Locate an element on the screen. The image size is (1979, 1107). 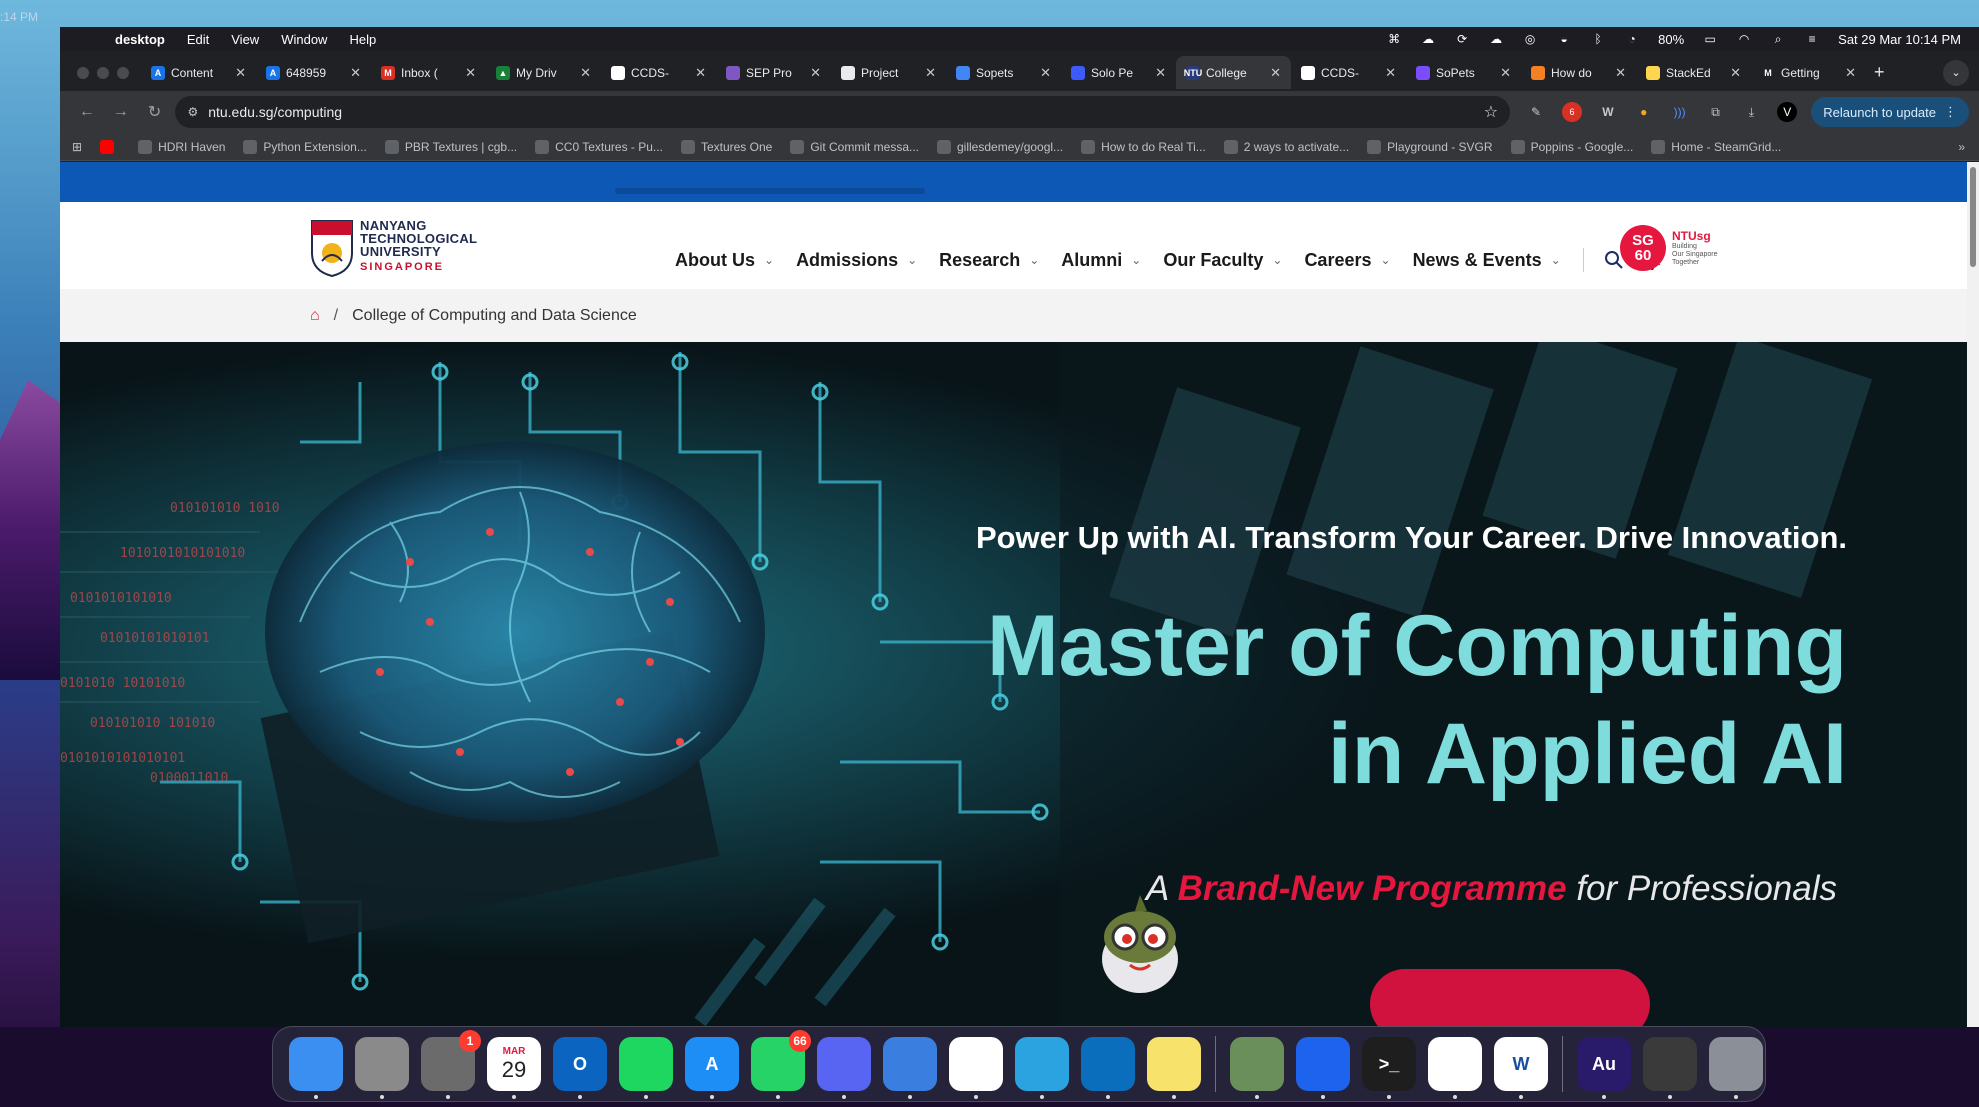
xcode-app-icon is located at coordinates (910, 1068).